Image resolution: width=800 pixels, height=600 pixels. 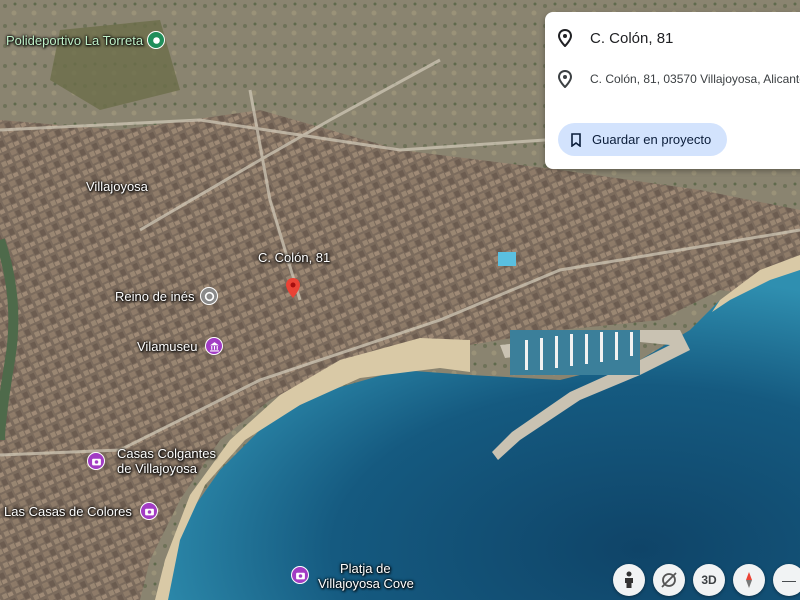 I want to click on compass-button, so click(x=749, y=580).